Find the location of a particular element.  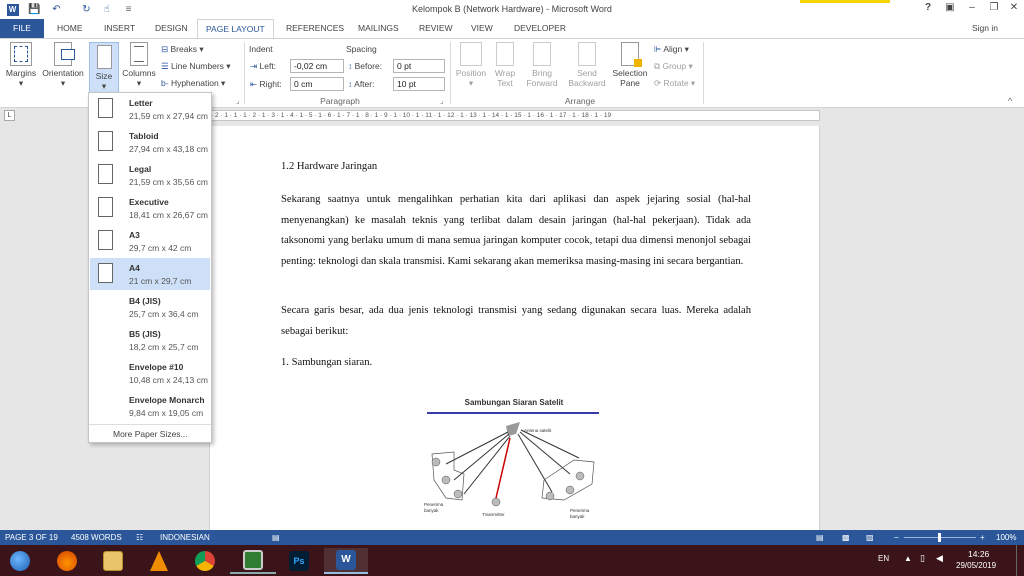

macro-recording-icon: ▤ is located at coordinates (276, 537).